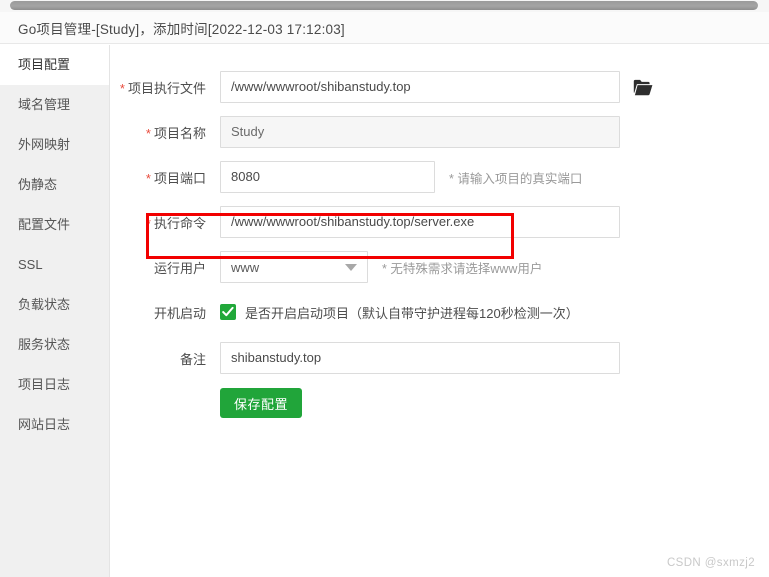  Describe the element at coordinates (420, 358) in the screenshot. I see `remark-input` at that location.